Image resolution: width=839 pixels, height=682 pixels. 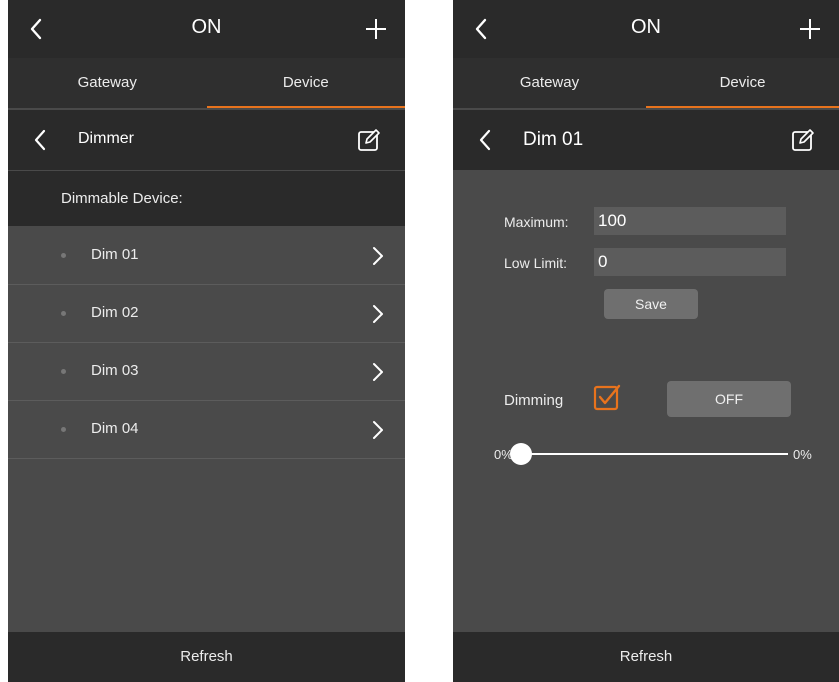 What do you see at coordinates (534, 400) in the screenshot?
I see `dimming-label: Dimming` at bounding box center [534, 400].